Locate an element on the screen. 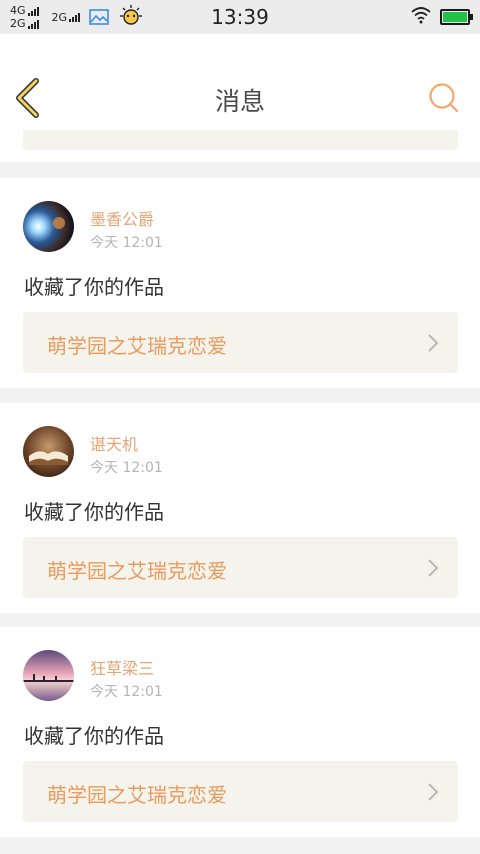 The image size is (480, 854). battery-icon is located at coordinates (456, 17).